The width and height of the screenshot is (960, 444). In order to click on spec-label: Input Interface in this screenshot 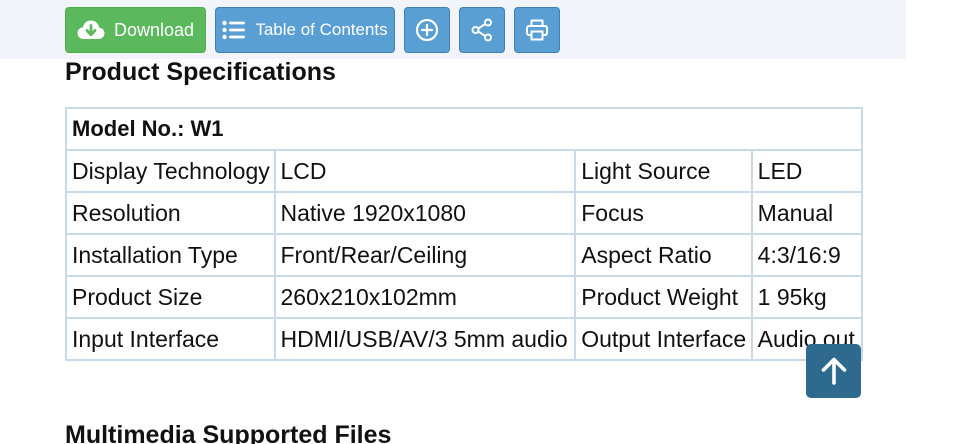, I will do `click(170, 339)`.